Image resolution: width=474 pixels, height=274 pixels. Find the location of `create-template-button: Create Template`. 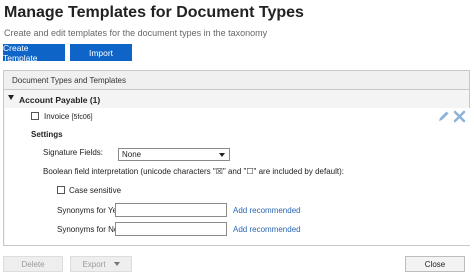

create-template-button: Create Template is located at coordinates (34, 53).